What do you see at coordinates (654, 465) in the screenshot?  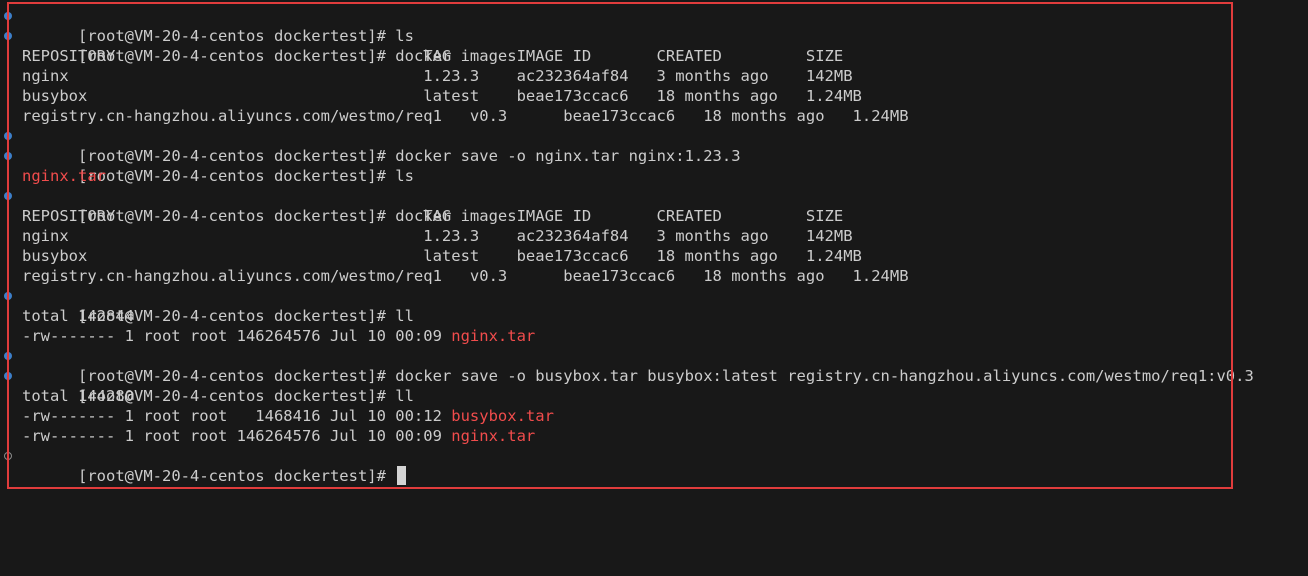 I see `active-prompt-line: [root@VM-20-4-centos dockertest]#` at bounding box center [654, 465].